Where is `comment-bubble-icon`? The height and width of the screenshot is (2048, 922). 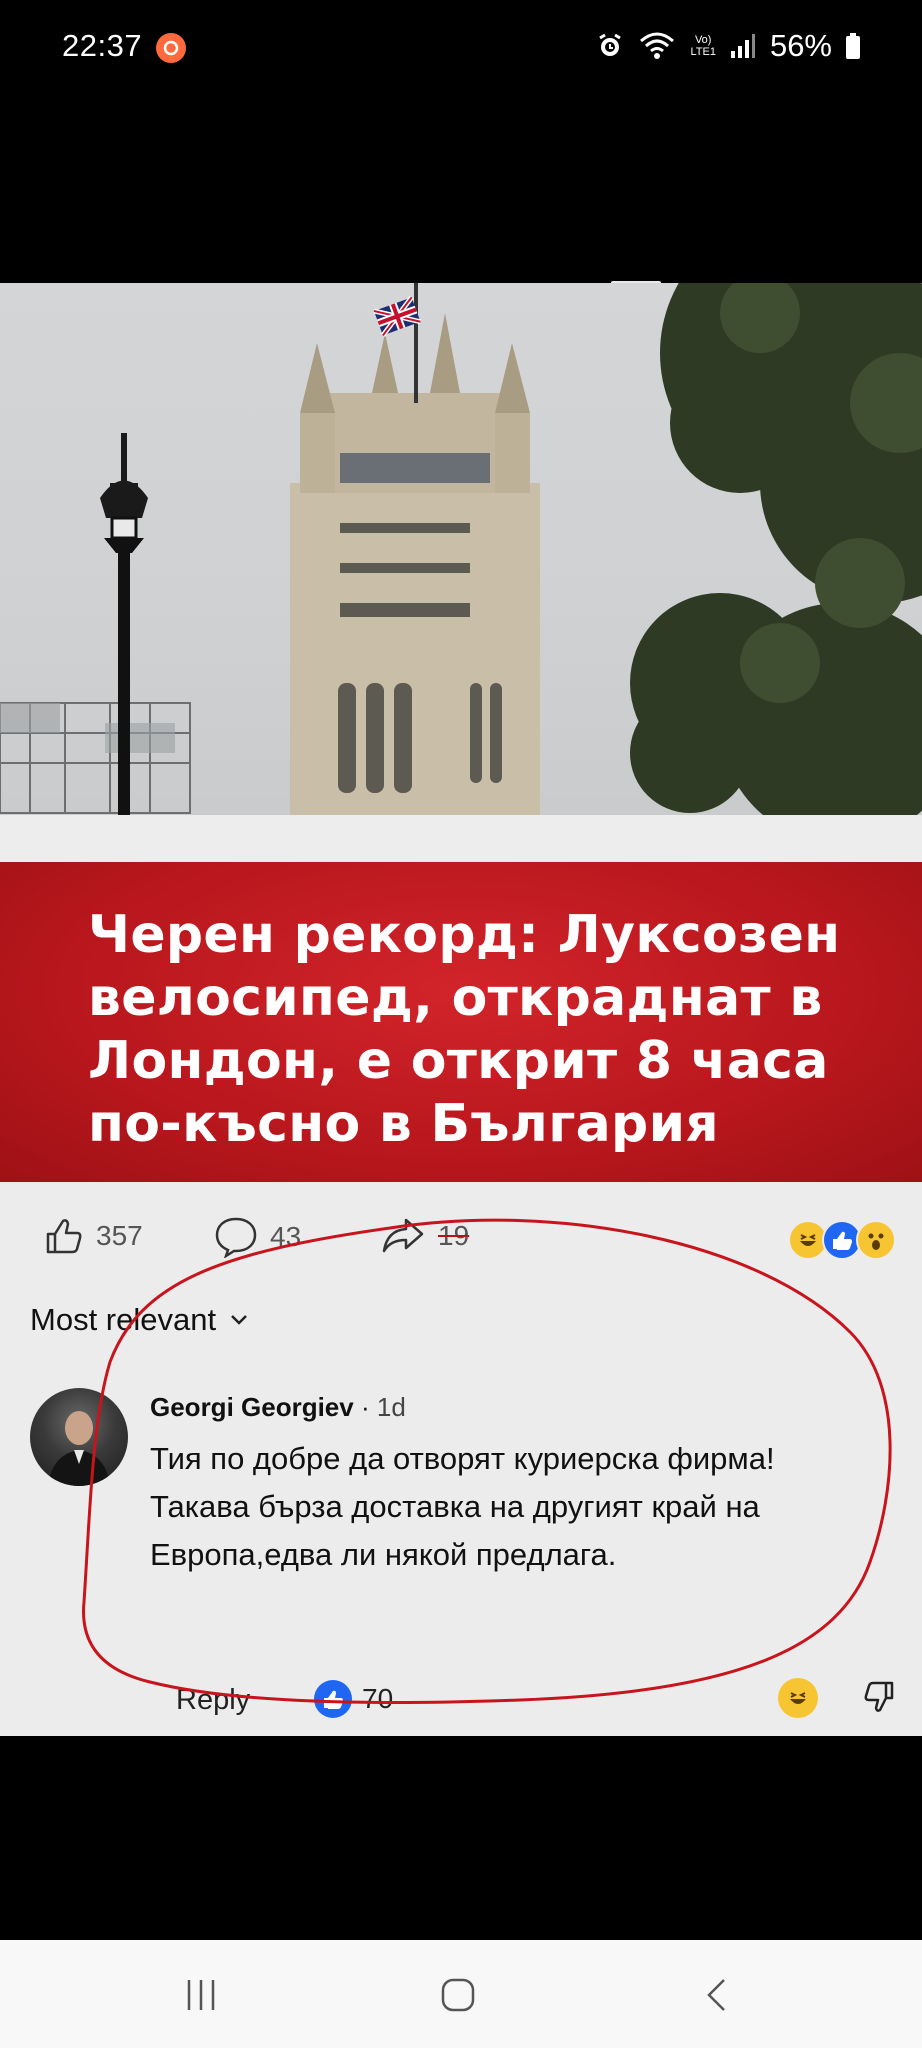
comment-bubble-icon is located at coordinates (236, 1237).